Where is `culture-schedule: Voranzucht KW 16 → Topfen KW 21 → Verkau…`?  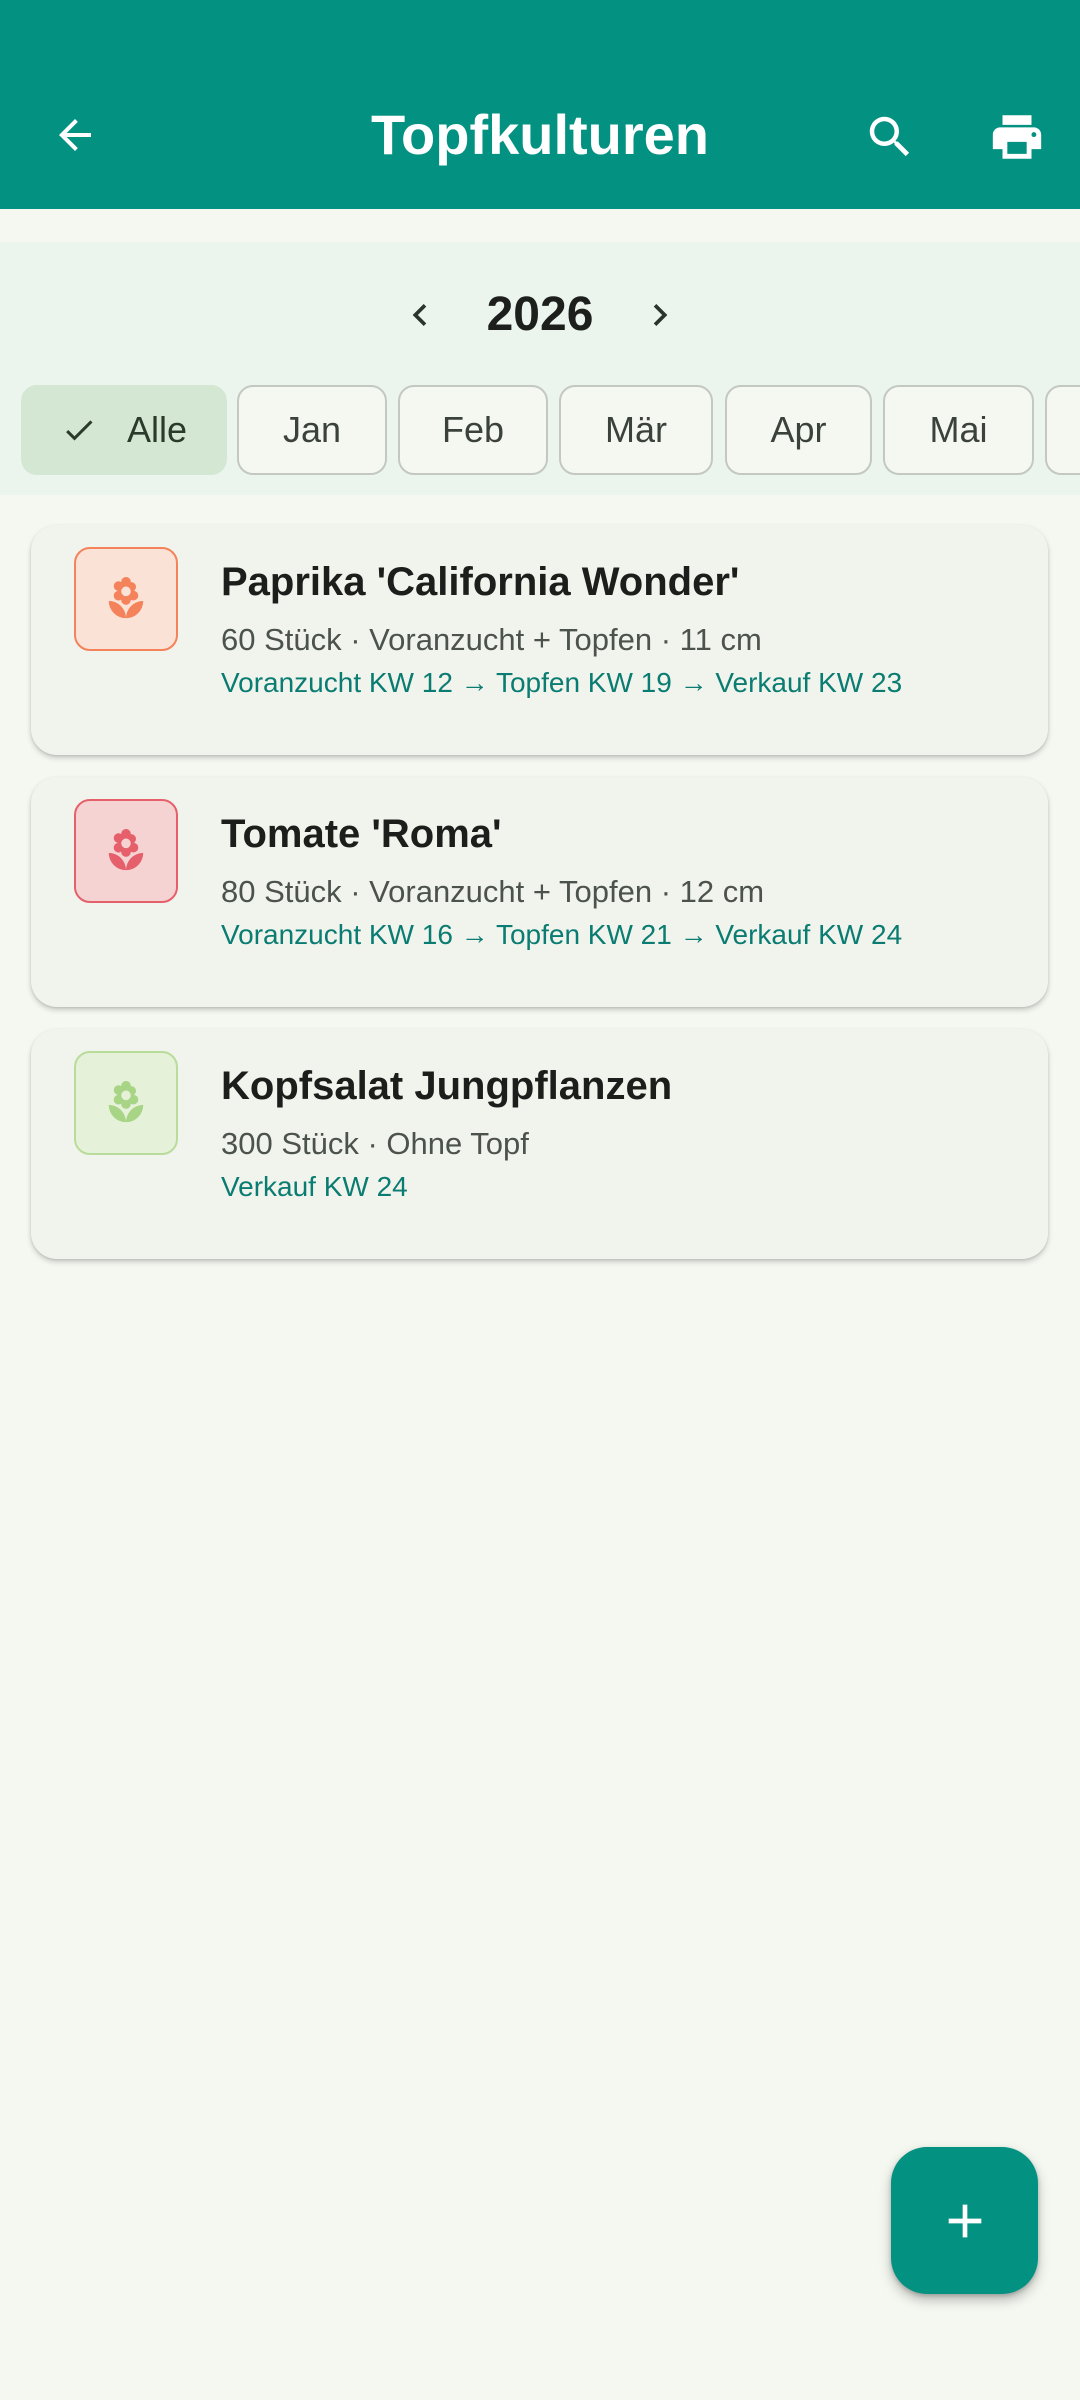 culture-schedule: Voranzucht KW 16 → Topfen KW 21 → Verkau… is located at coordinates (562, 934).